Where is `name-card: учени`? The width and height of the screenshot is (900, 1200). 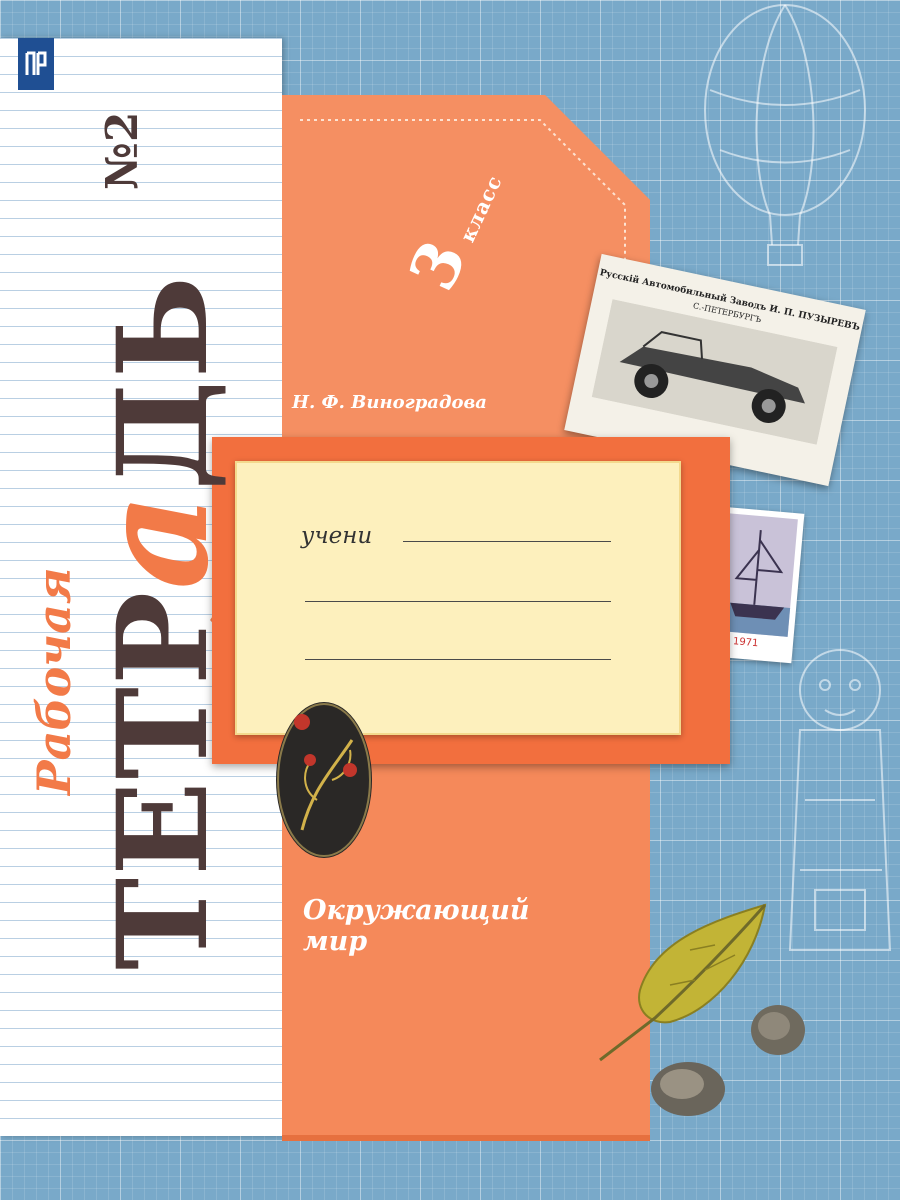 name-card: учени is located at coordinates (458, 598).